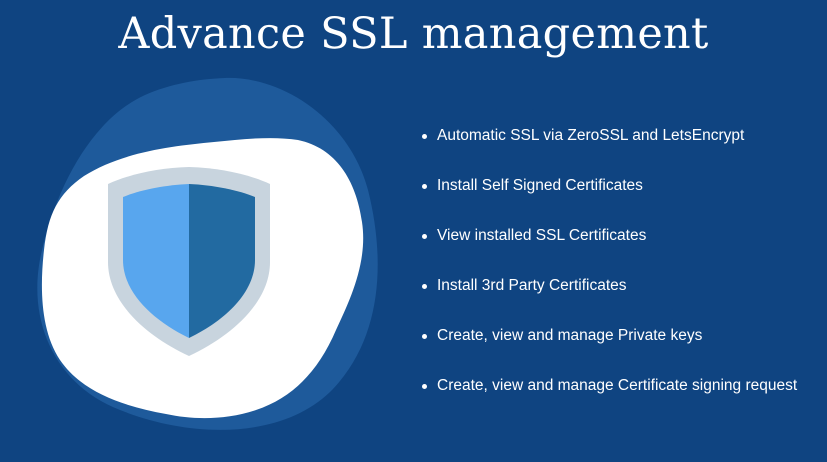 Image resolution: width=827 pixels, height=462 pixels. I want to click on feature-text: Install Self Signed Certificates, so click(540, 185).